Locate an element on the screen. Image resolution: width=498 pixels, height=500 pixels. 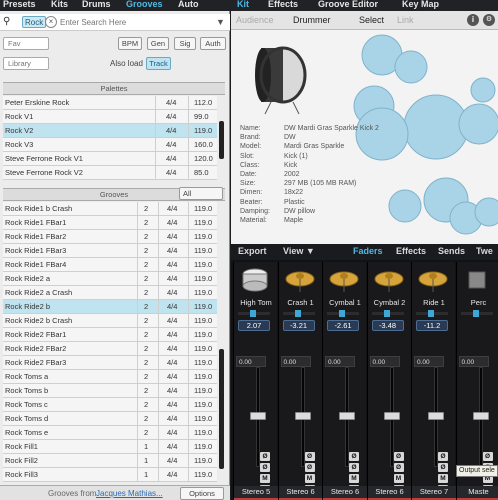
palettes-scrollbar is located at coordinates (221, 140).